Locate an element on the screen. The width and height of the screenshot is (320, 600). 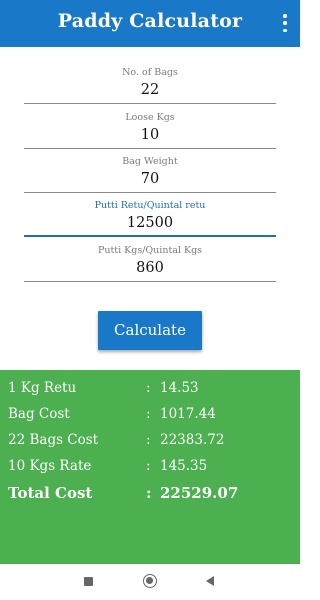
system-nav-bar is located at coordinates (150, 582).